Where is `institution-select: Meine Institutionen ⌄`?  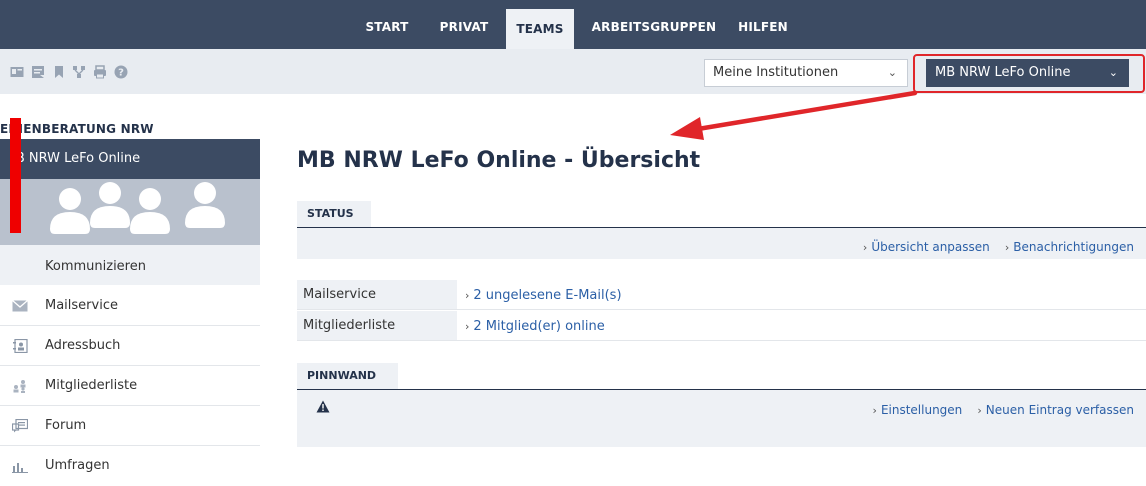 institution-select: Meine Institutionen ⌄ is located at coordinates (806, 73).